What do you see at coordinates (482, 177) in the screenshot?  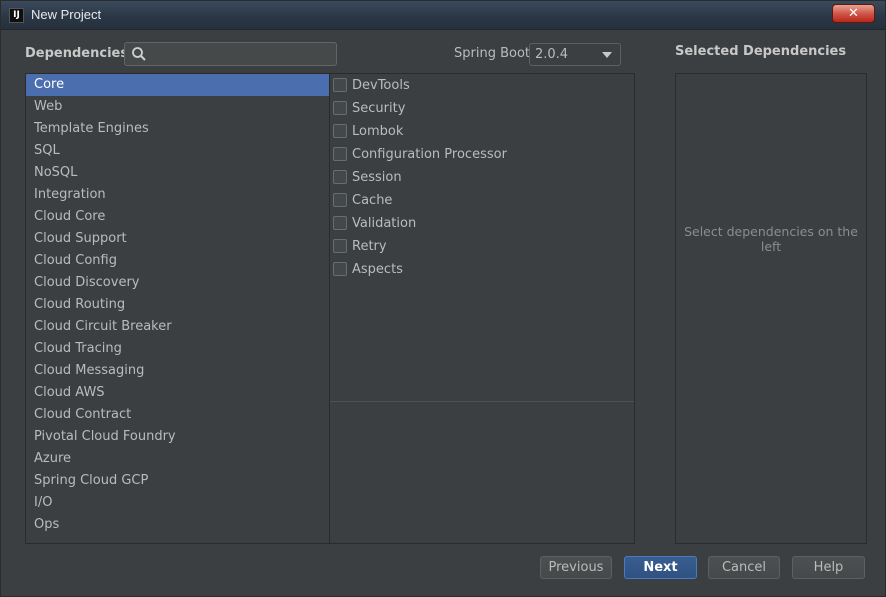 I see `dependency-item: Session` at bounding box center [482, 177].